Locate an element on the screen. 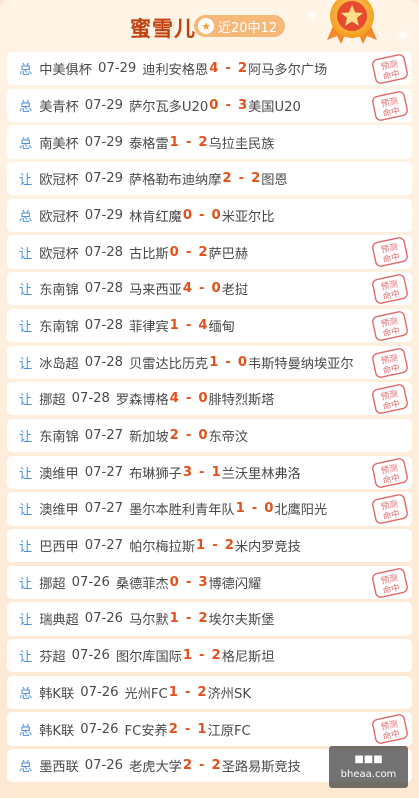 Image resolution: width=419 pixels, height=798 pixels. list-item: 总 韩K联 07-26 光州FC 1 - 2 济州SK is located at coordinates (209, 692).